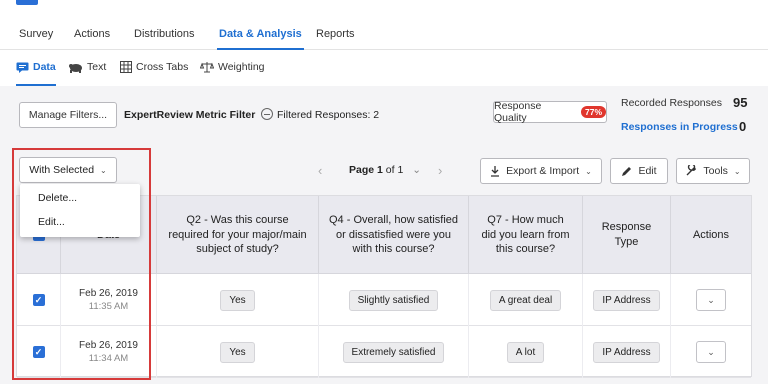 This screenshot has height=384, width=768. Describe the element at coordinates (320, 170) in the screenshot. I see `previous-page-icon: ‹` at that location.